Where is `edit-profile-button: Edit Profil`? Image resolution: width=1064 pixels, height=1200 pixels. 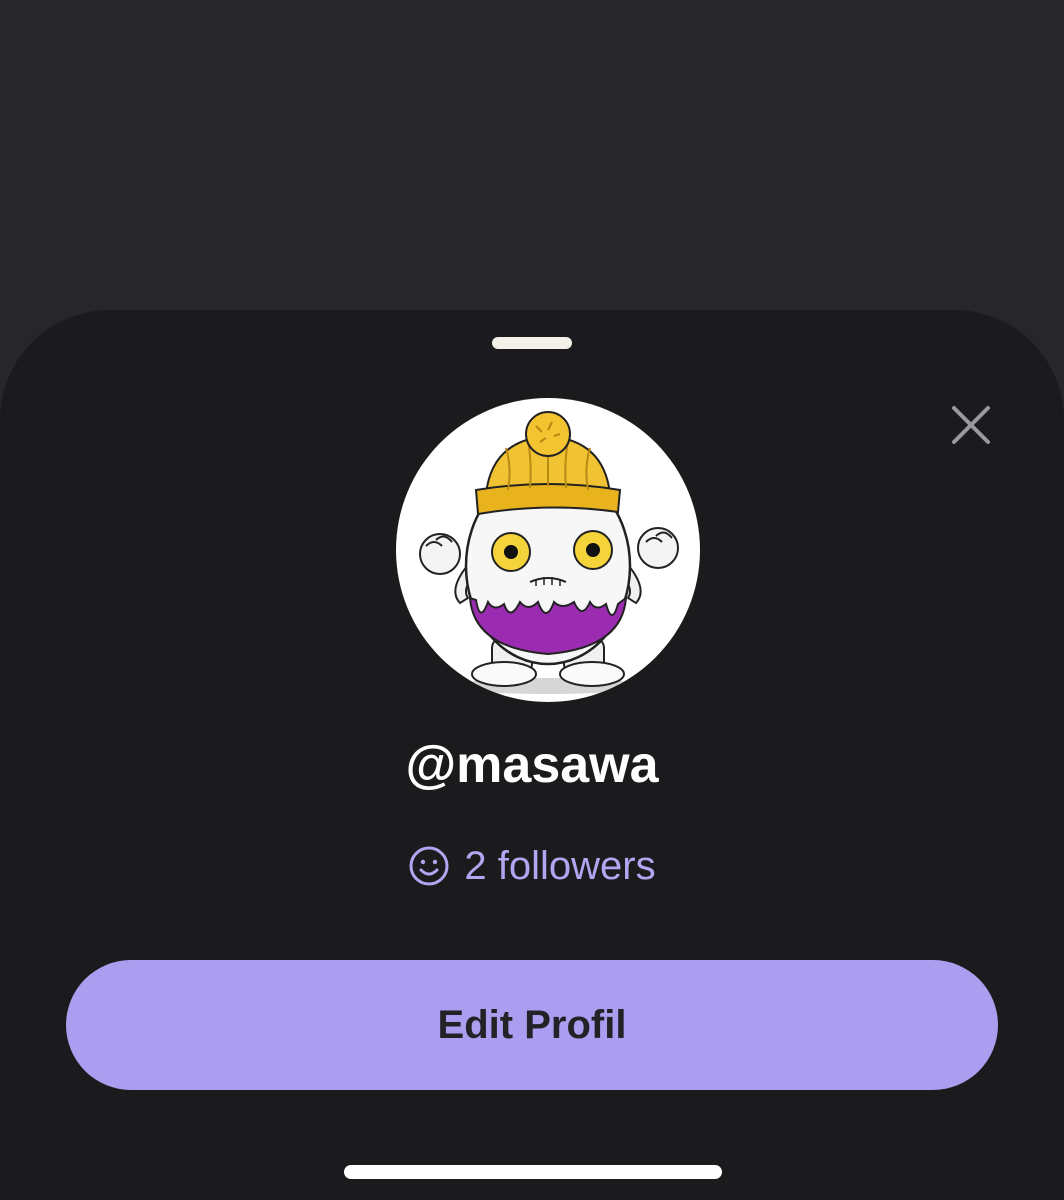
edit-profile-button: Edit Profil is located at coordinates (532, 1025).